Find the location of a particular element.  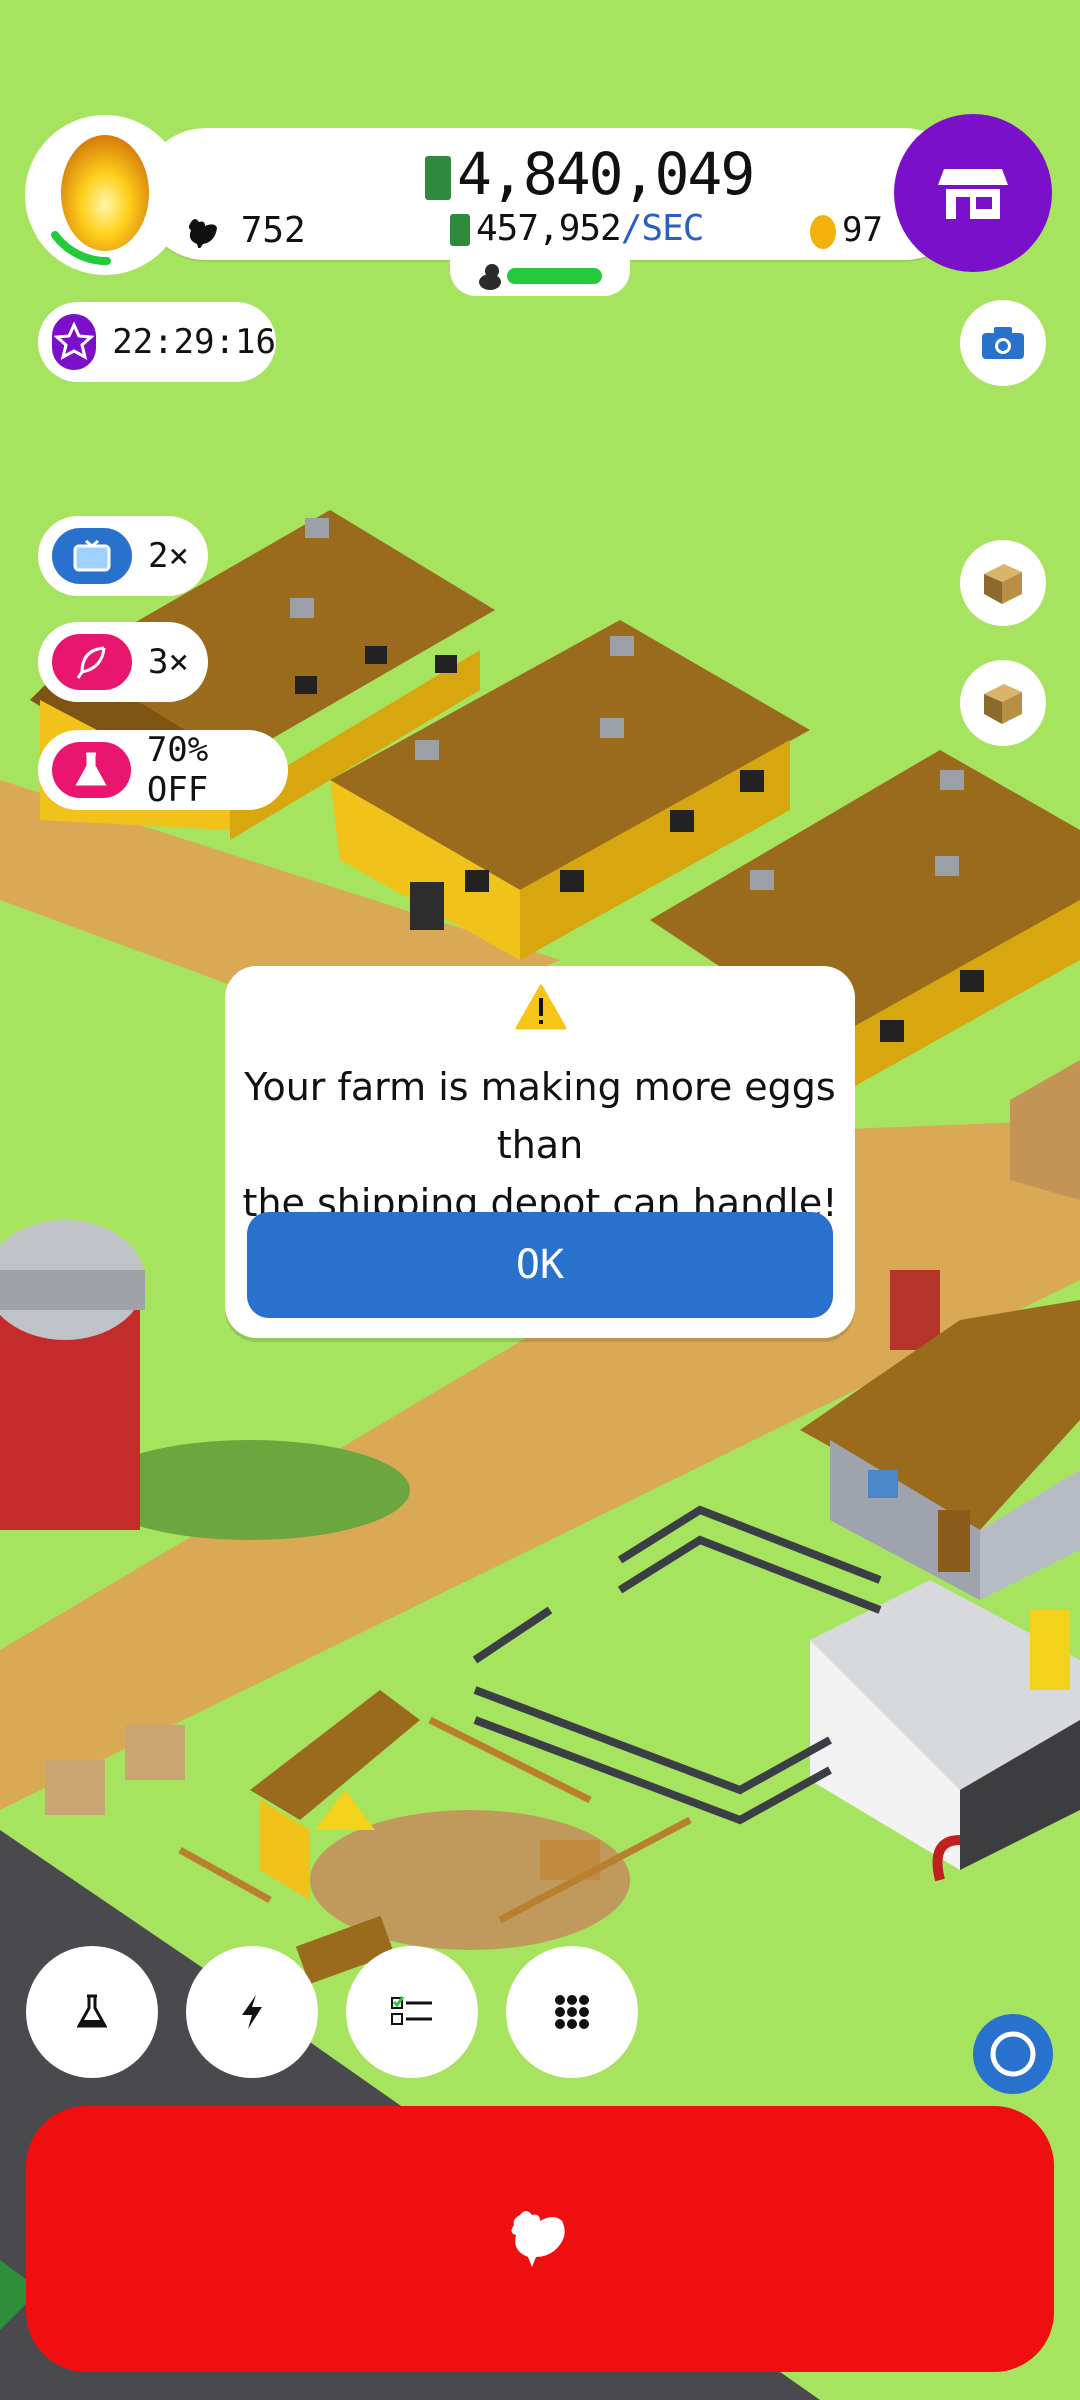

chicken-count: 752 is located at coordinates (245, 230).